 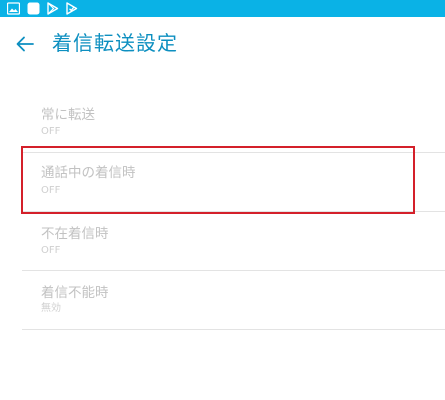 I want to click on setting-forward-when-unreachable: 着信不能時 無効, so click(x=233, y=300).